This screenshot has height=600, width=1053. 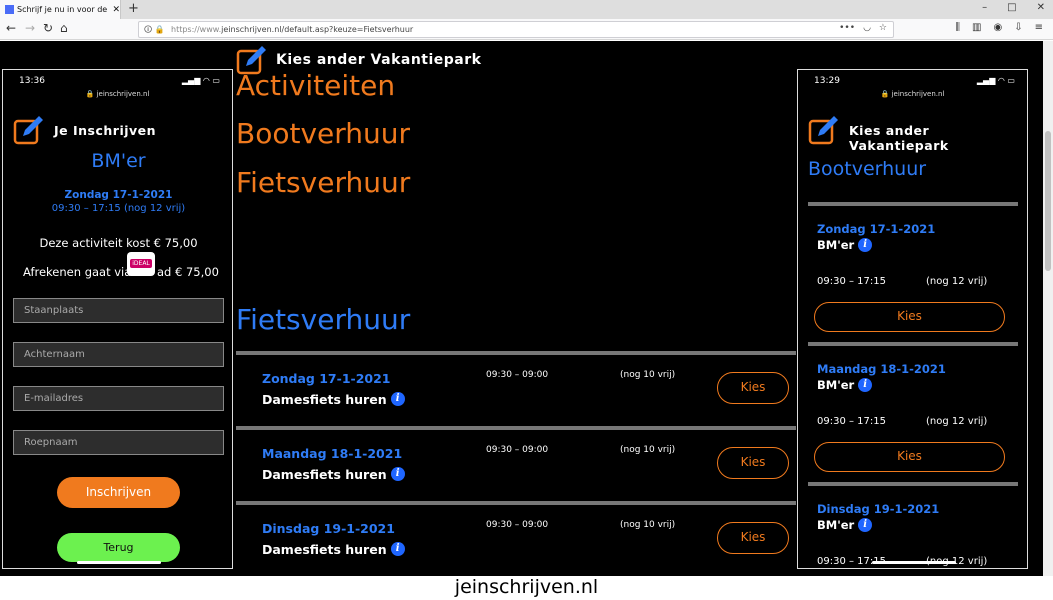 I want to click on more-icon: •••, so click(x=847, y=28).